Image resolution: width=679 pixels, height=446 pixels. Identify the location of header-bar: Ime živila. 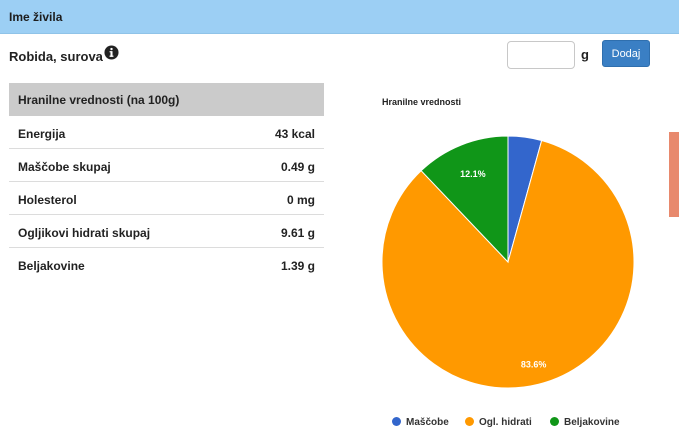
(339, 17).